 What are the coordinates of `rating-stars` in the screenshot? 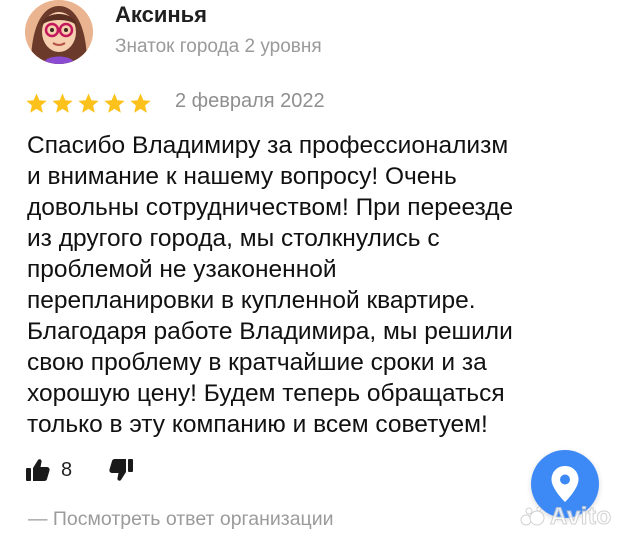 It's located at (88, 104).